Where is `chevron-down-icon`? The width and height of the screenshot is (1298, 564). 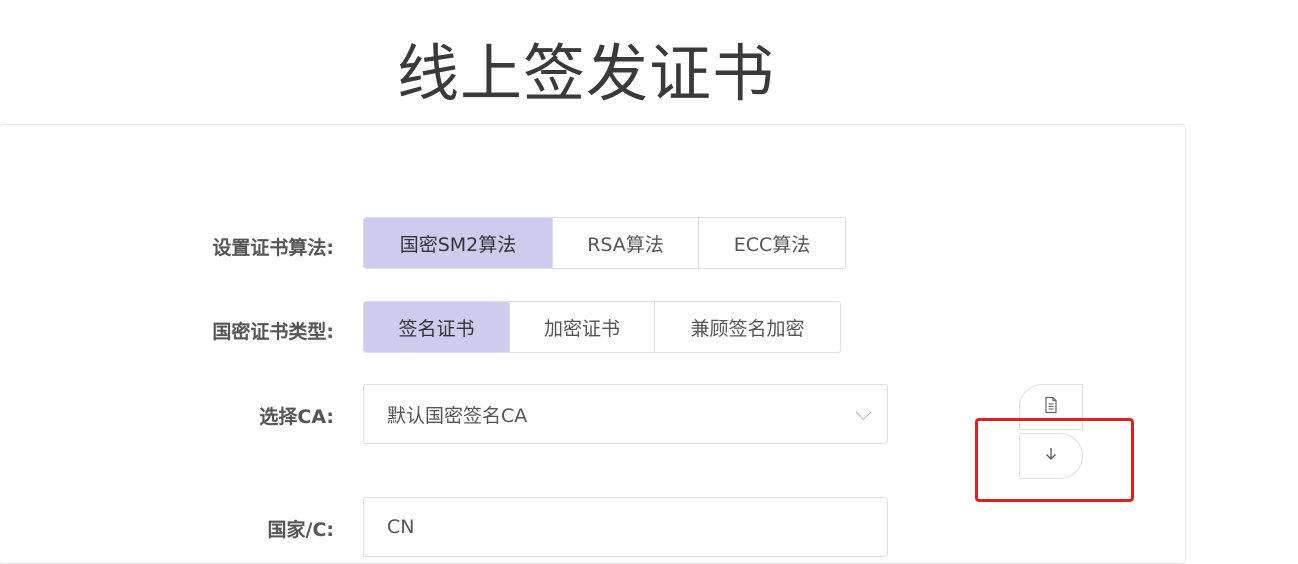 chevron-down-icon is located at coordinates (863, 412).